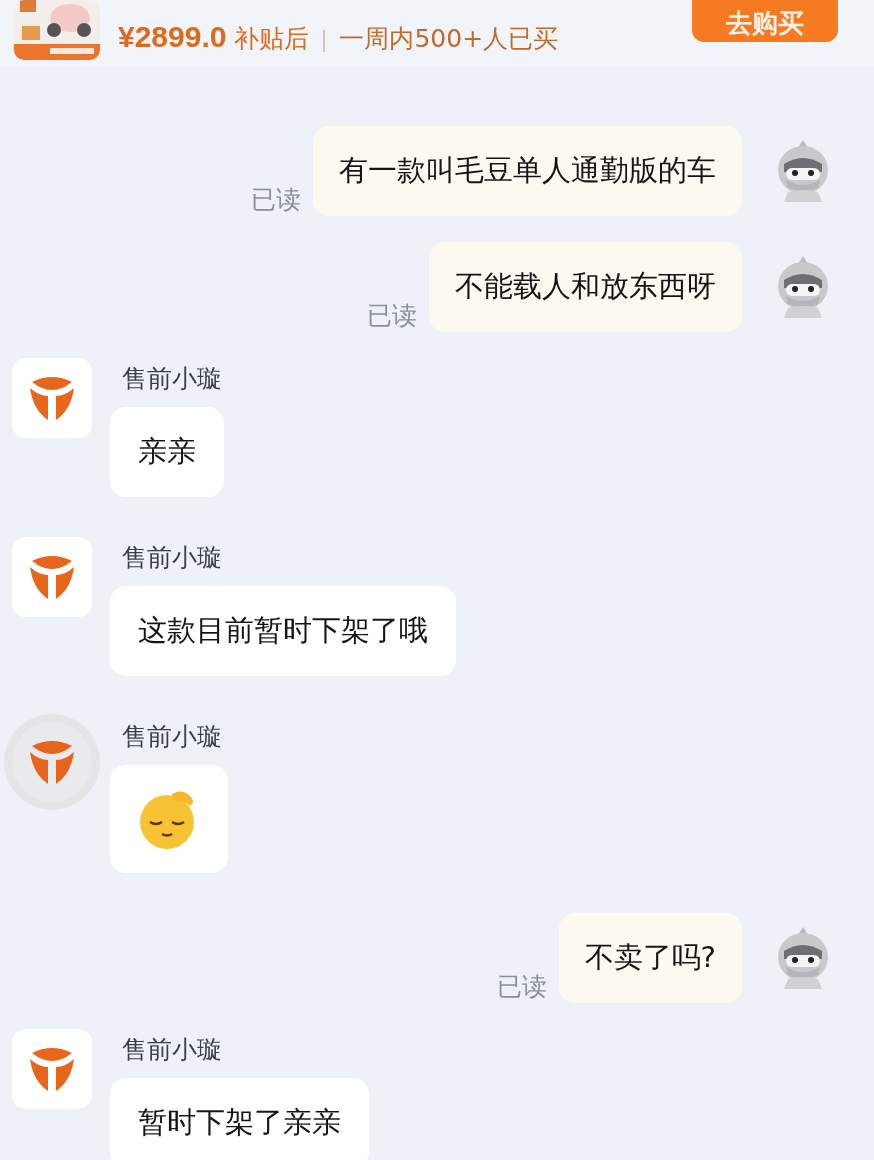  I want to click on received-message: 亲亲, so click(167, 452).